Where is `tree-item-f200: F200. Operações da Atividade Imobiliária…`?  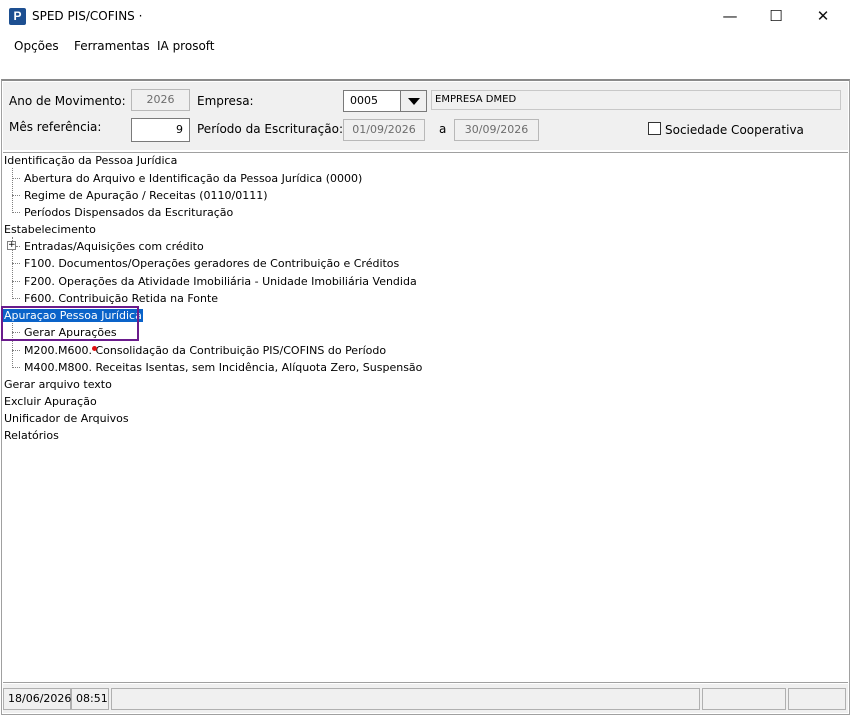 tree-item-f200: F200. Operações da Atividade Imobiliária… is located at coordinates (220, 281).